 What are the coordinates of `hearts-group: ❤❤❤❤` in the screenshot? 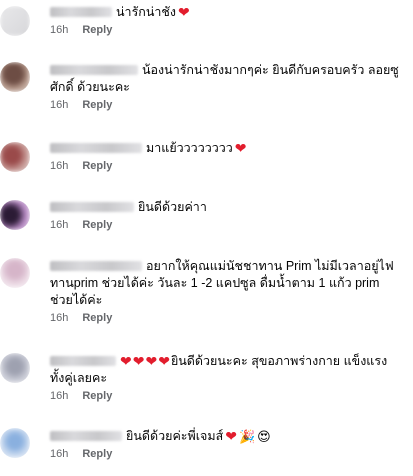 It's located at (145, 361).